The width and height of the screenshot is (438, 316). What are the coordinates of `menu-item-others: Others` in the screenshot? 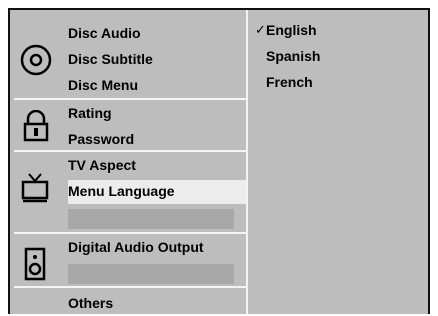 It's located at (157, 304).